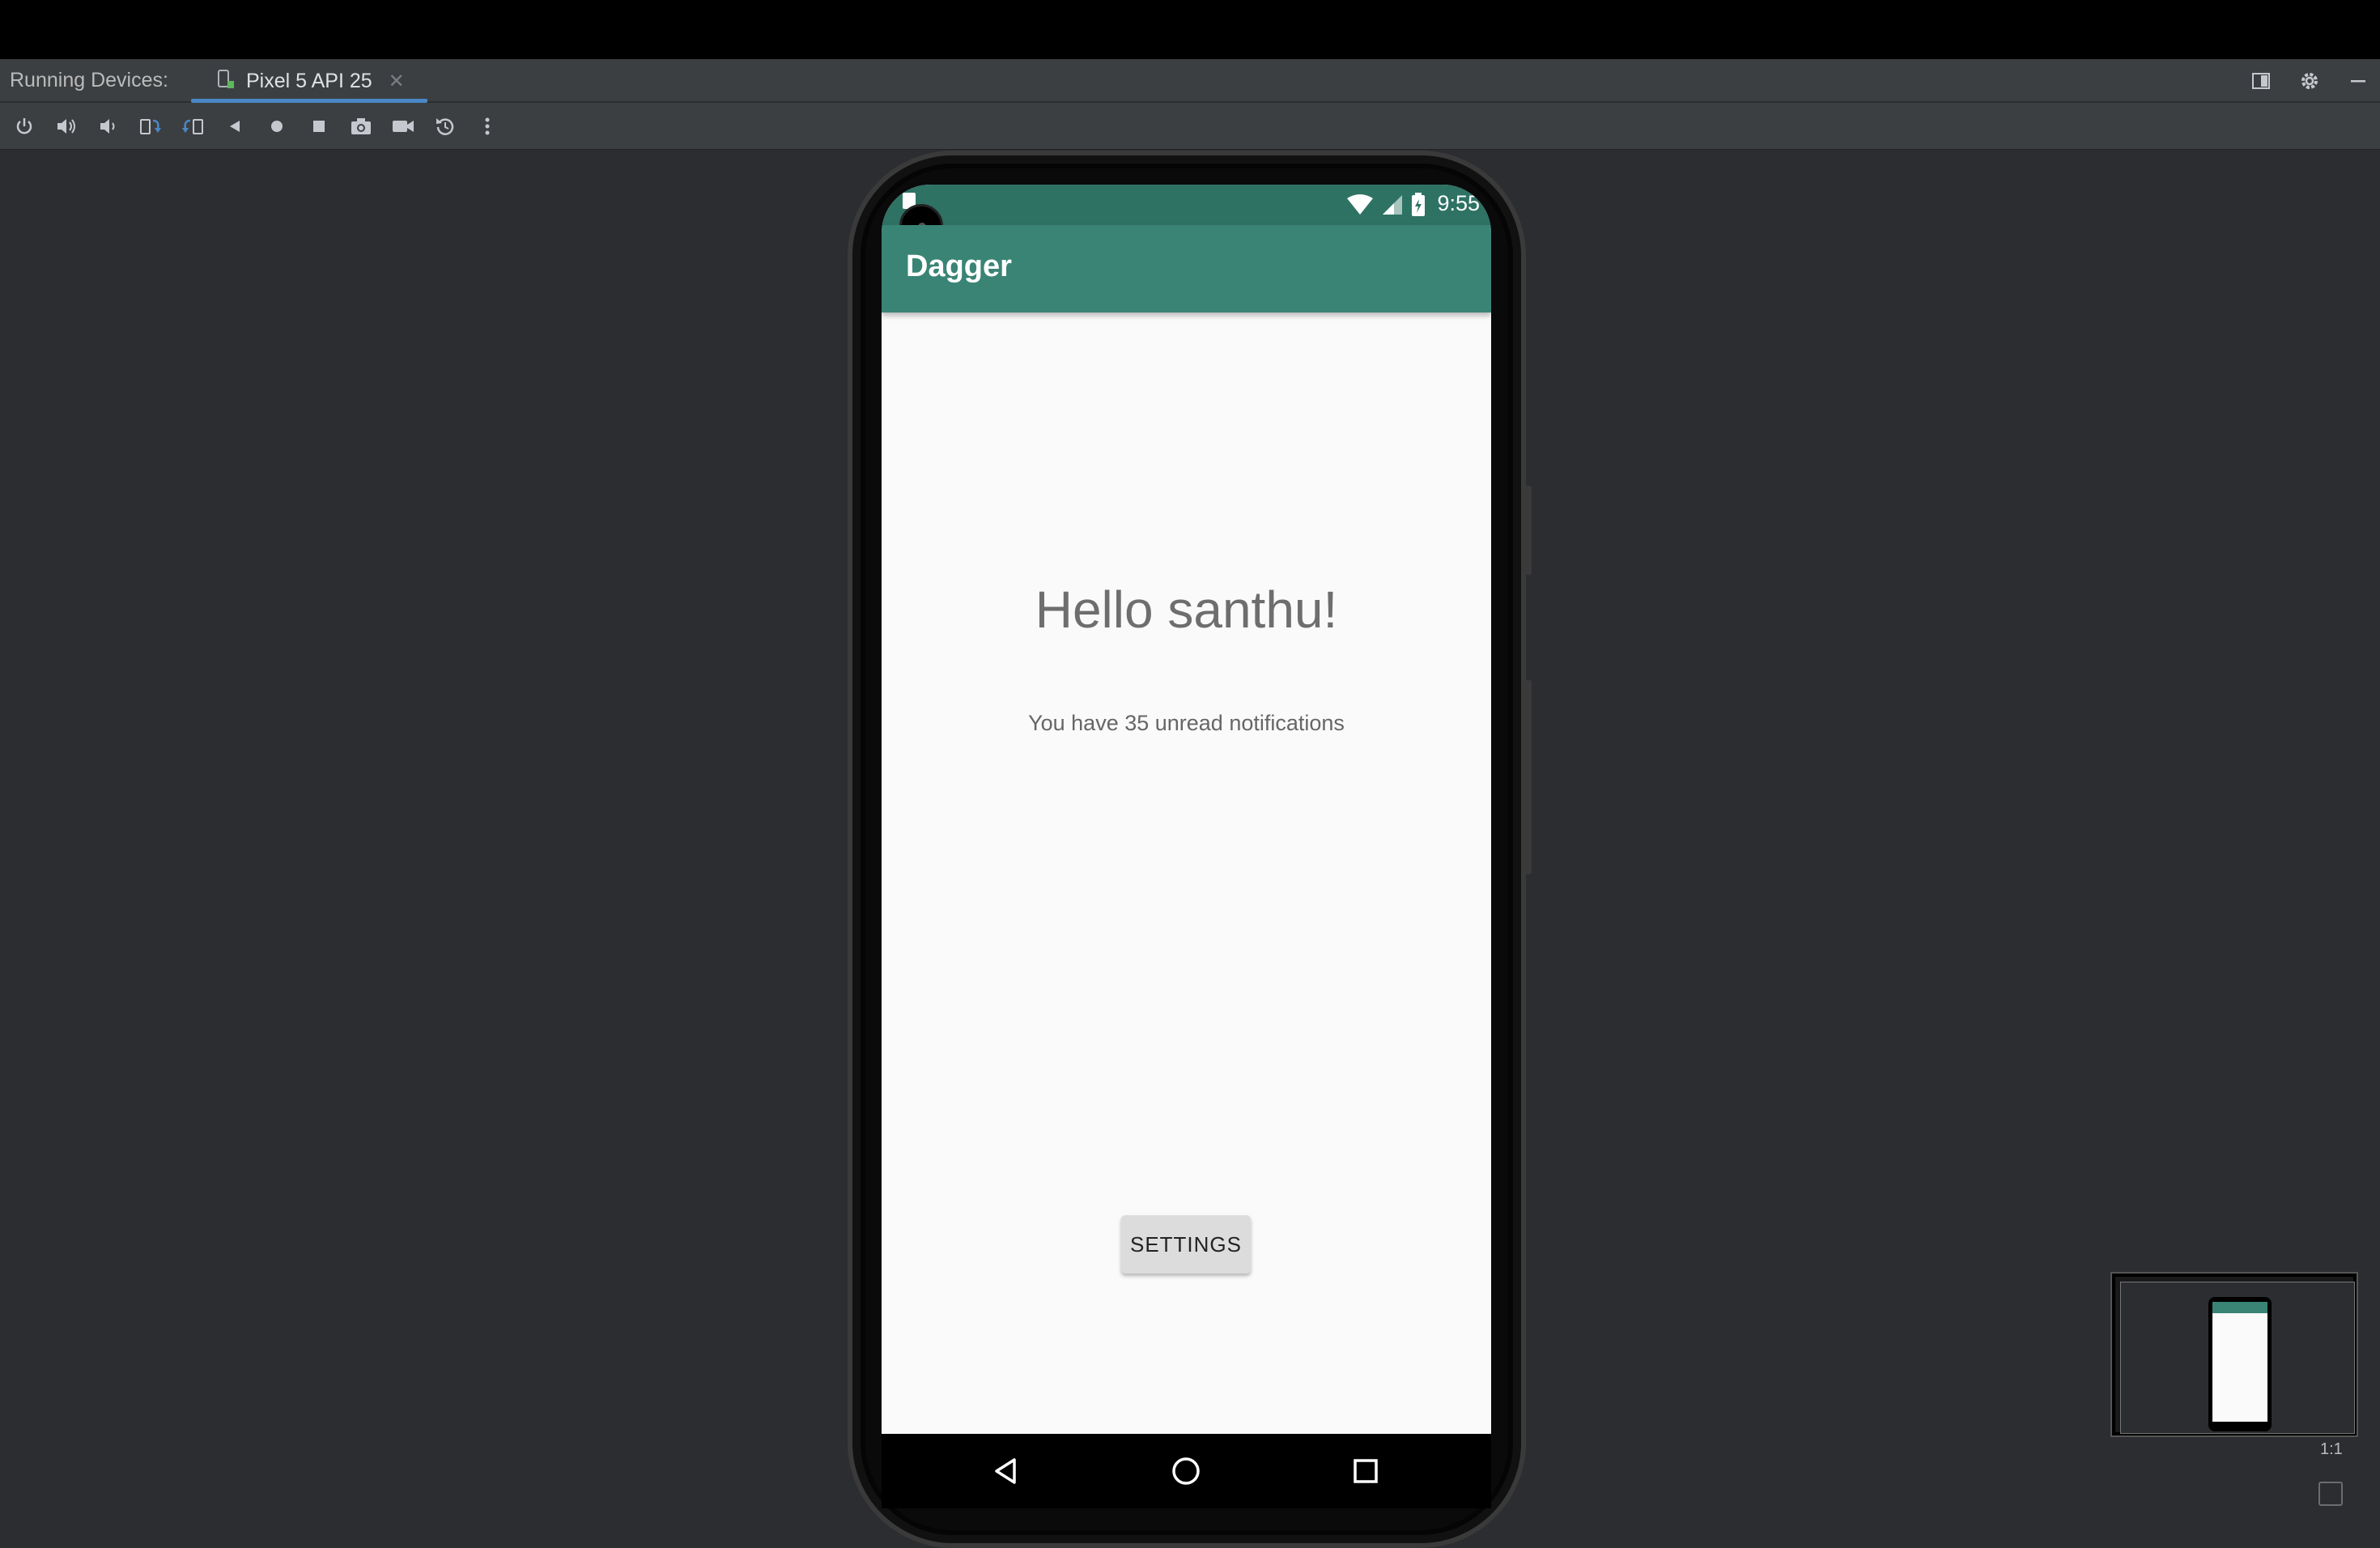  What do you see at coordinates (2261, 81) in the screenshot?
I see `restore-layout-icon` at bounding box center [2261, 81].